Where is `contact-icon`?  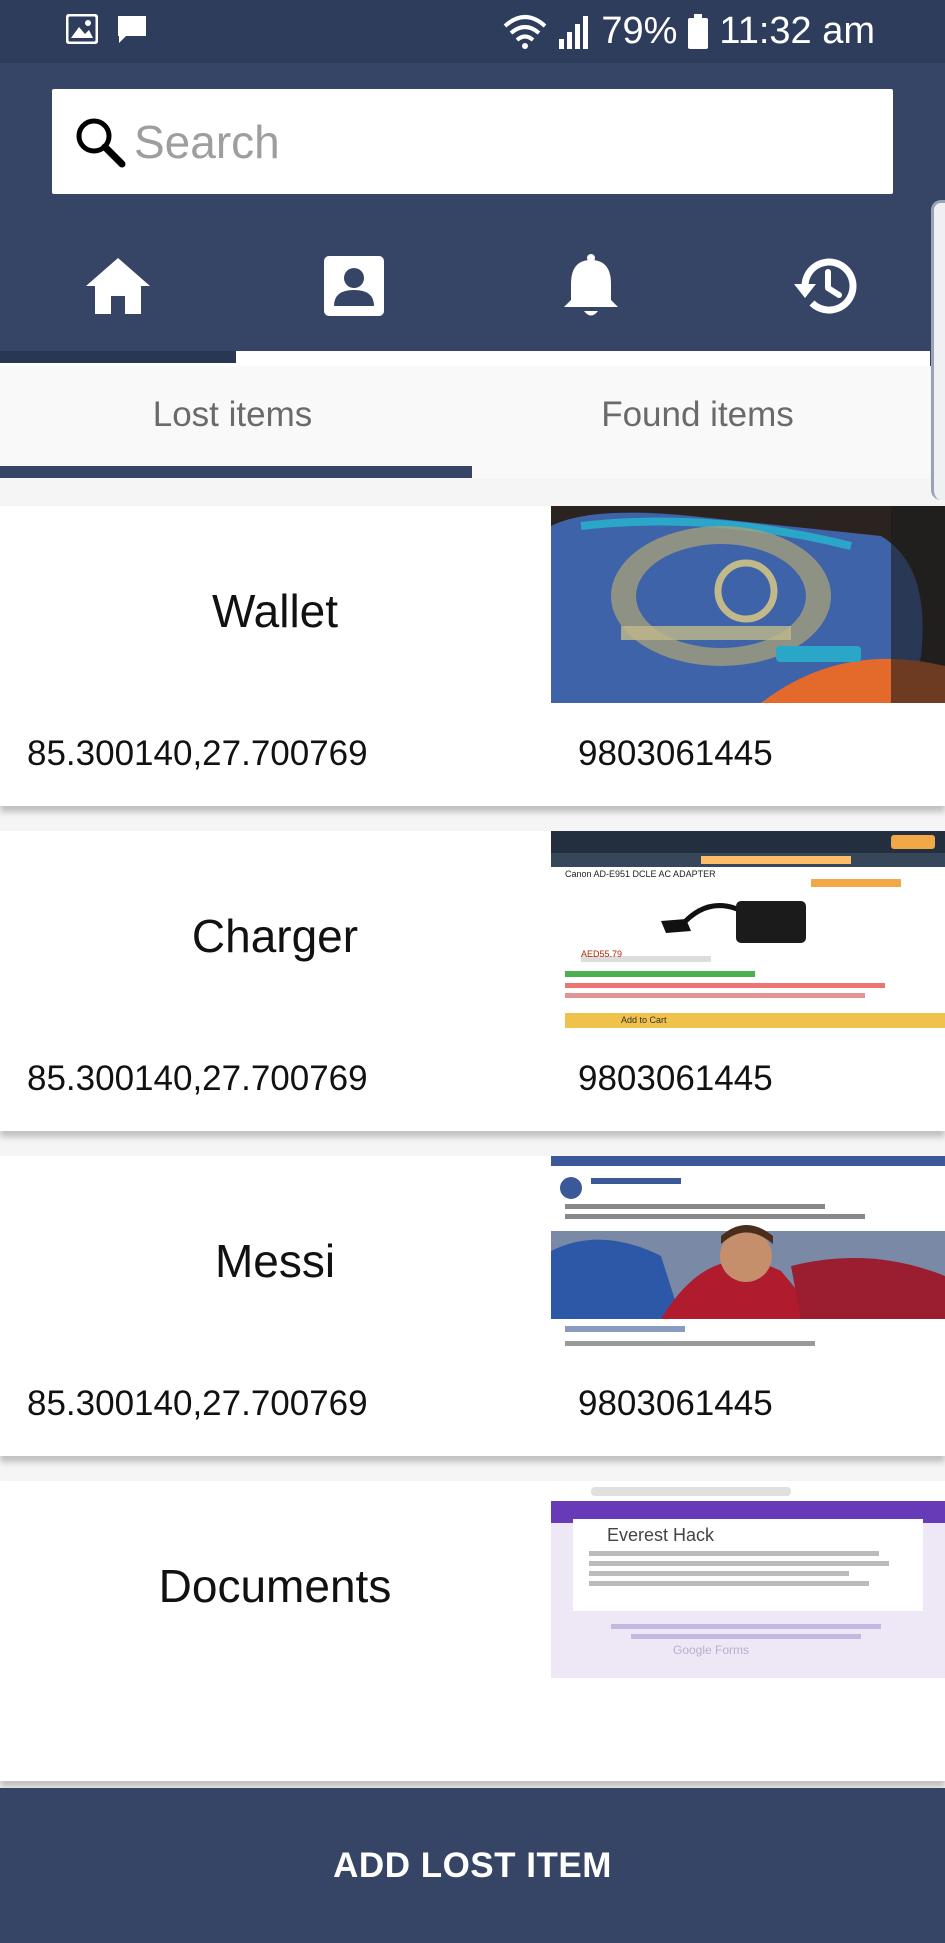
contact-icon is located at coordinates (354, 286).